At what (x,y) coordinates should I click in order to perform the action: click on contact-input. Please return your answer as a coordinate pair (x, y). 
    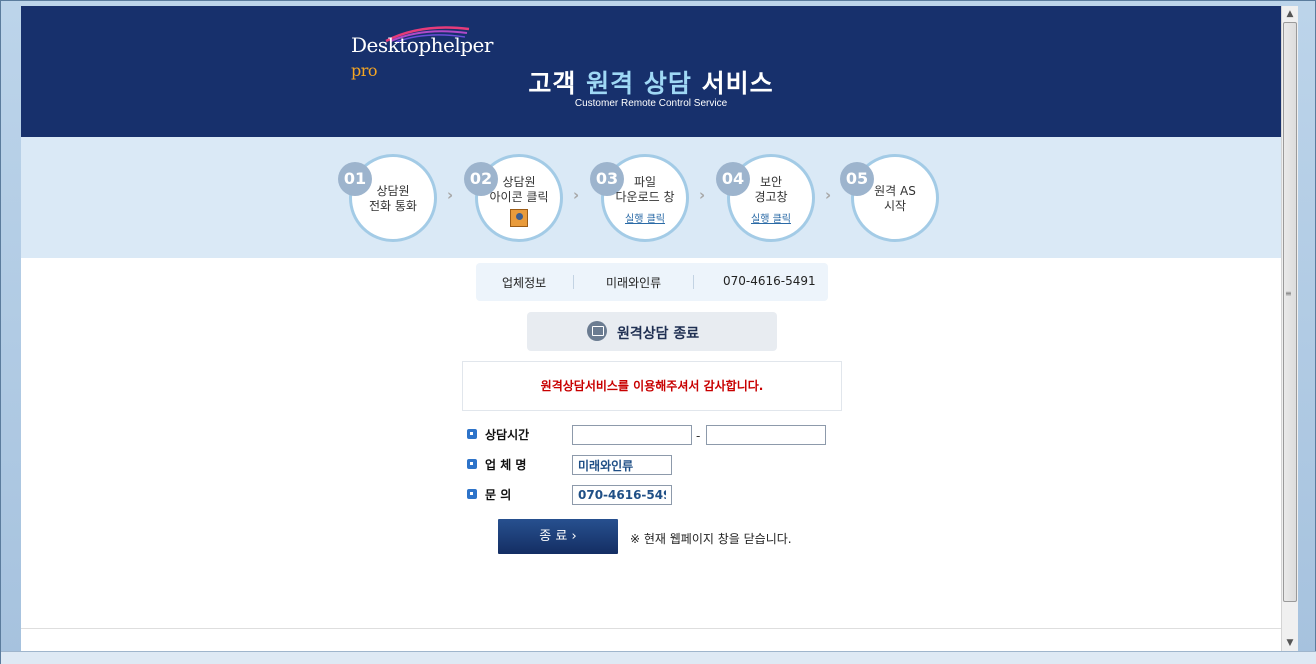
    Looking at the image, I should click on (622, 495).